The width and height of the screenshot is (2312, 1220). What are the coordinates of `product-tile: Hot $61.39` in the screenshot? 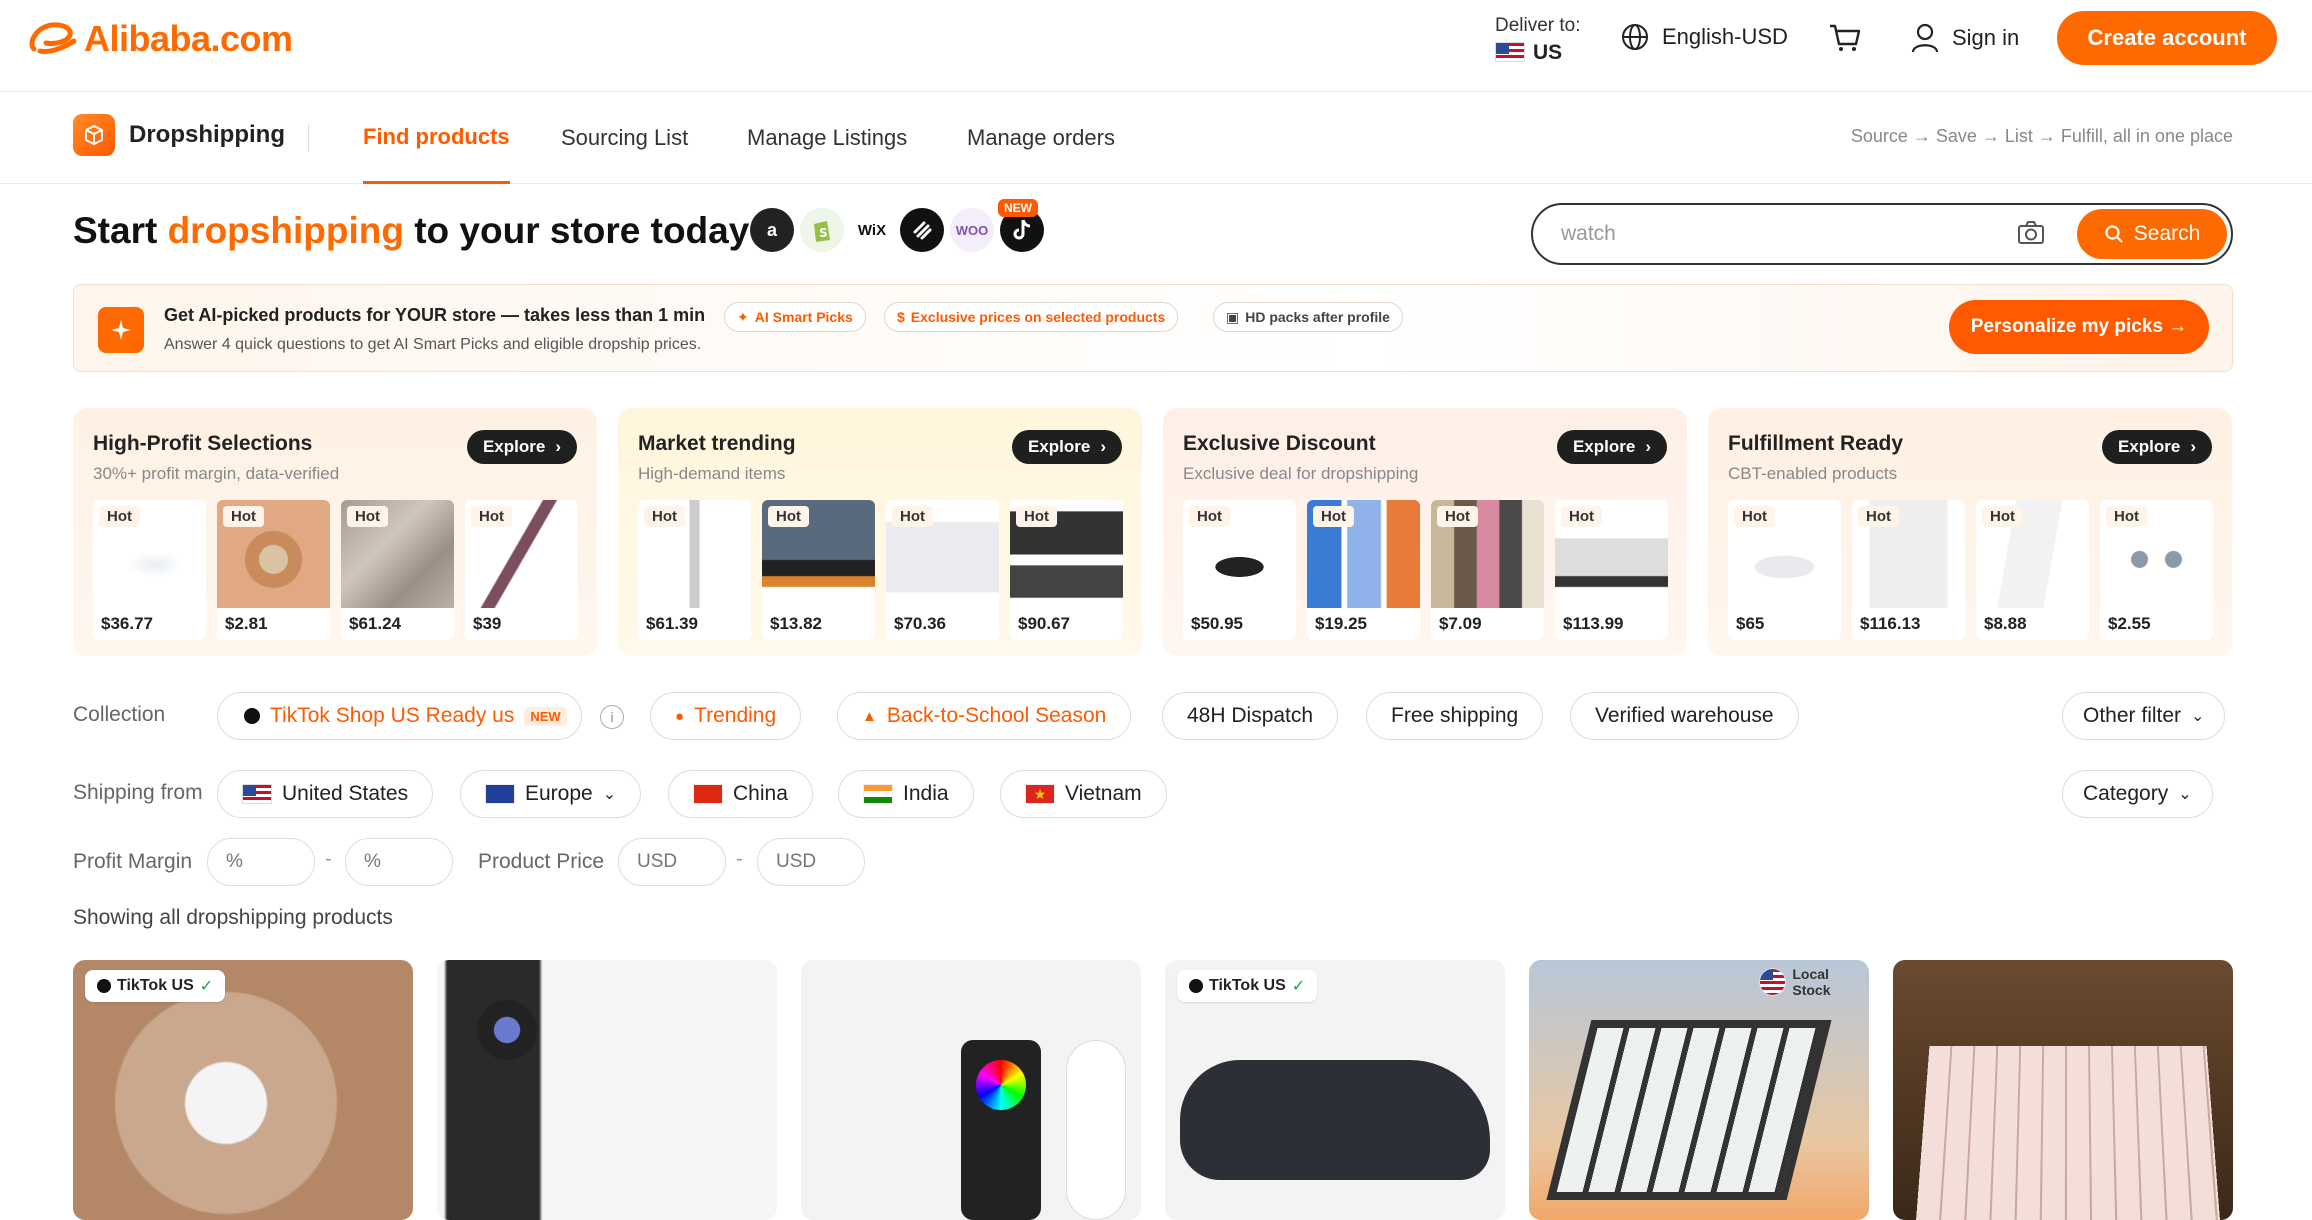 It's located at (694, 570).